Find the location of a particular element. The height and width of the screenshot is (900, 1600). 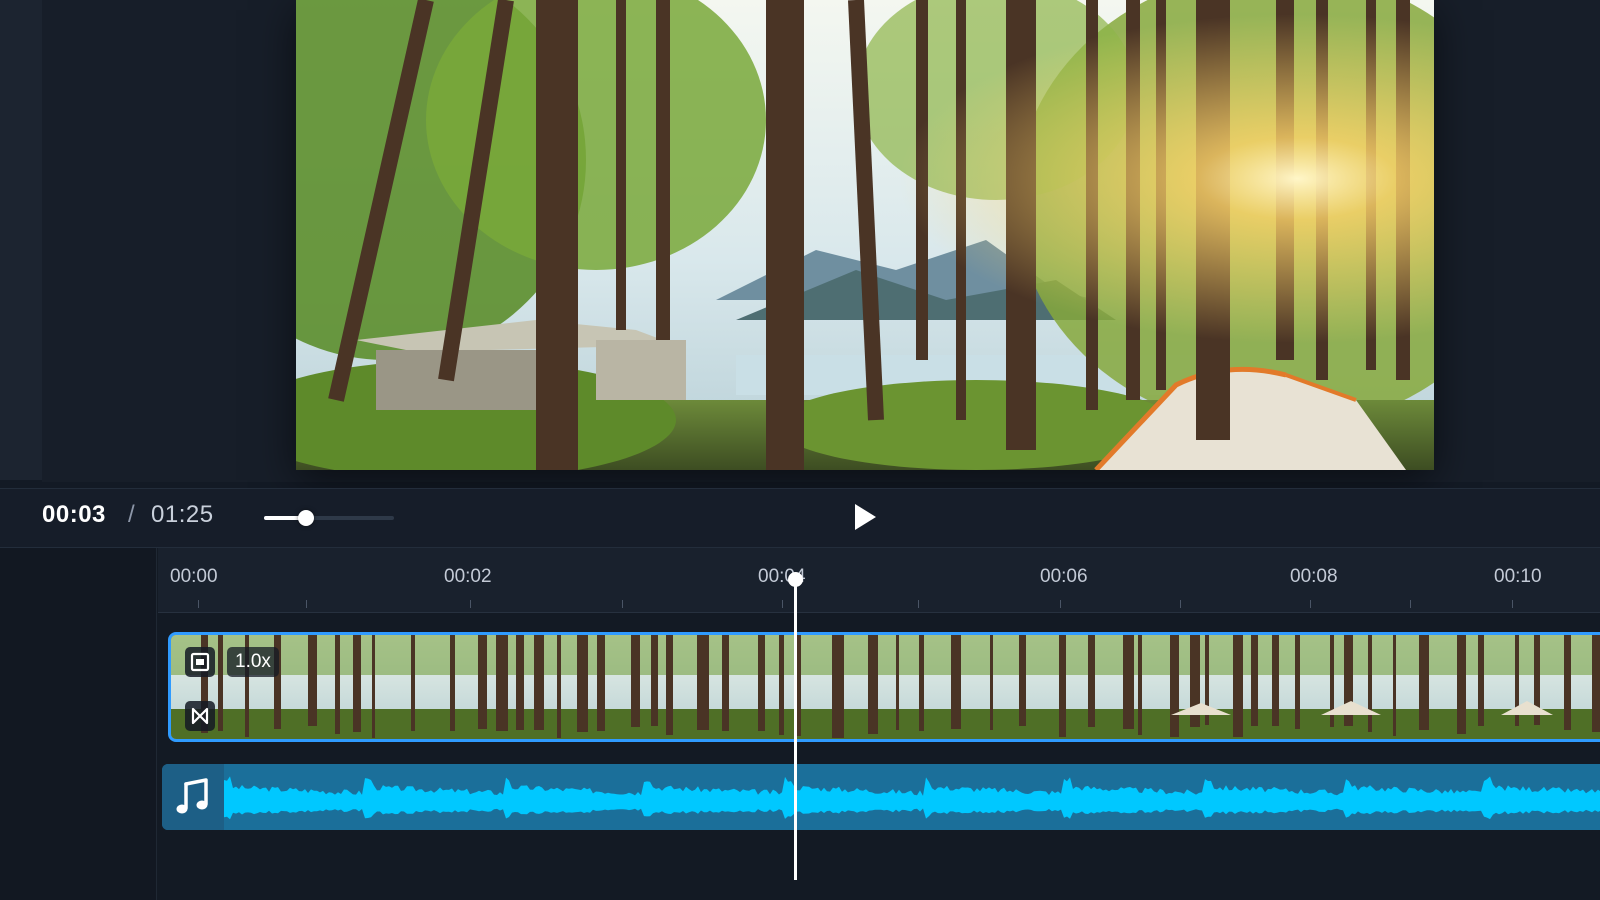

crop-icon is located at coordinates (200, 662).